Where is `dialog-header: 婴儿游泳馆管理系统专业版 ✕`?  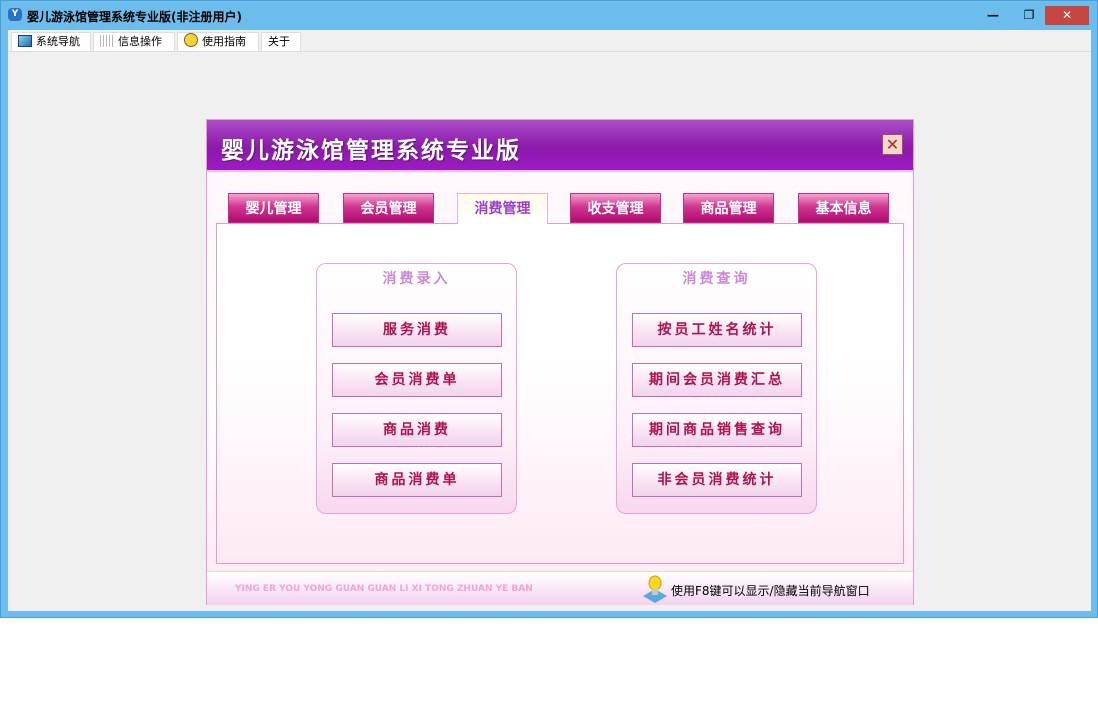
dialog-header: 婴儿游泳馆管理系统专业版 ✕ is located at coordinates (560, 146).